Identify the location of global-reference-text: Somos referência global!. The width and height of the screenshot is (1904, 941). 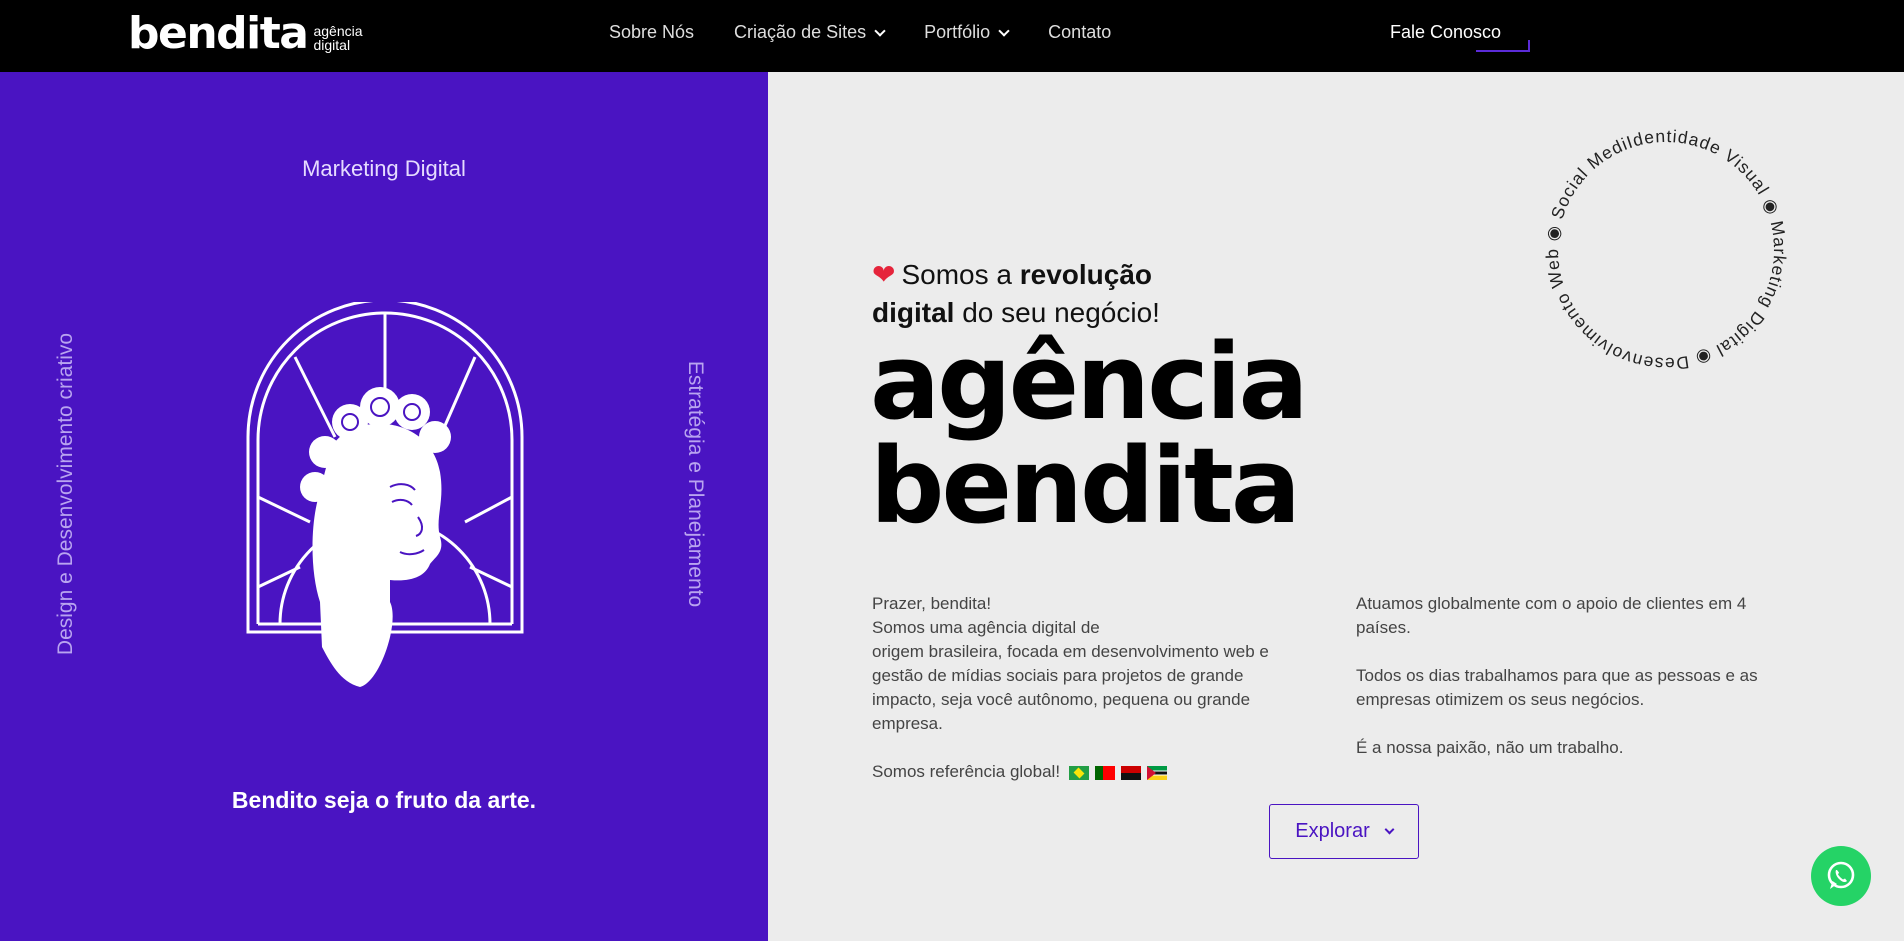
(966, 771).